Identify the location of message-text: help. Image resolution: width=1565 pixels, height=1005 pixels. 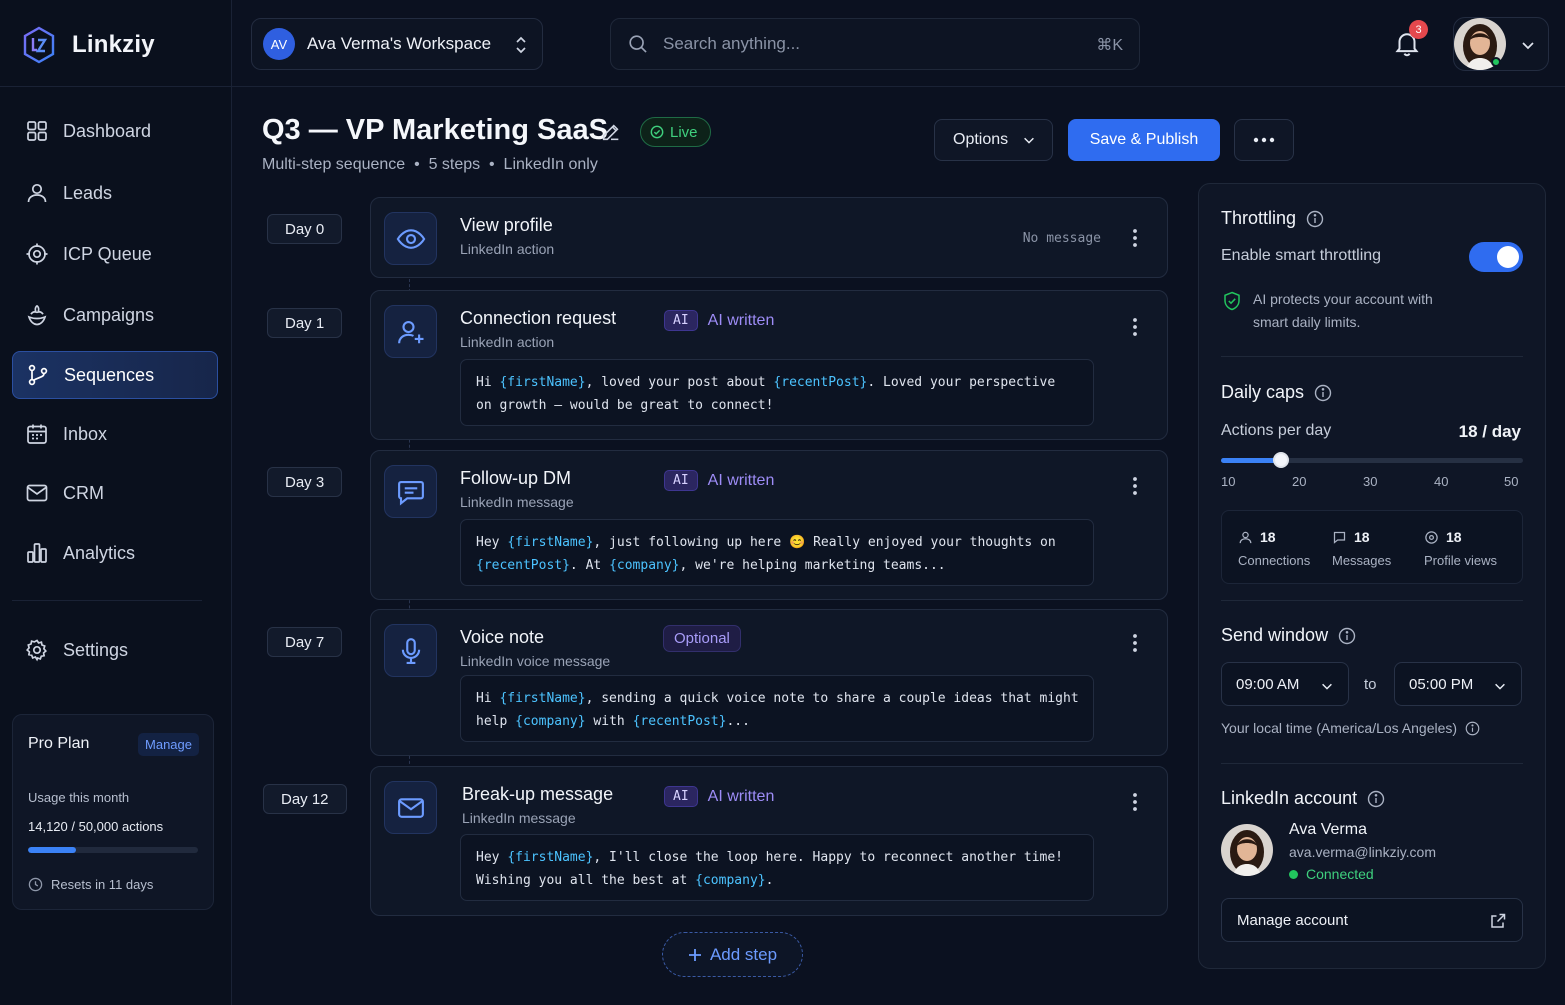
(496, 721).